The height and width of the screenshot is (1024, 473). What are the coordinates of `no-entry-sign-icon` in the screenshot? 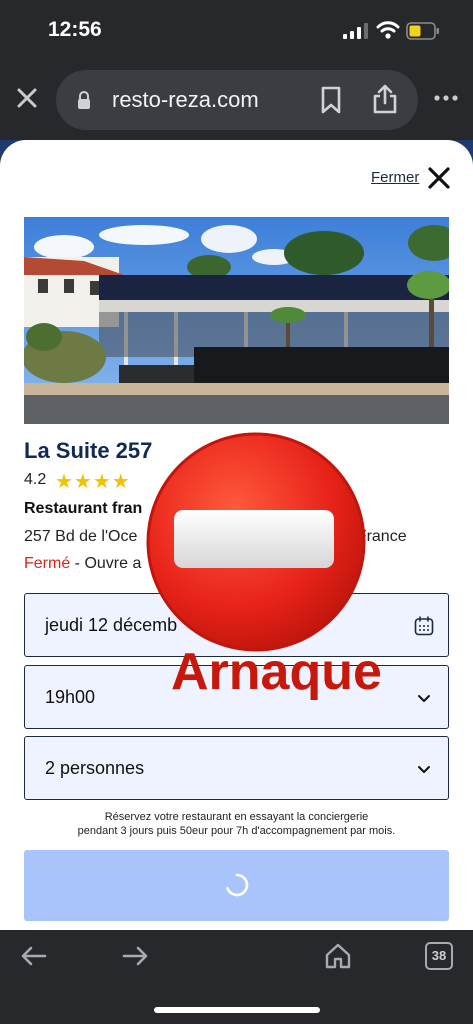 It's located at (256, 542).